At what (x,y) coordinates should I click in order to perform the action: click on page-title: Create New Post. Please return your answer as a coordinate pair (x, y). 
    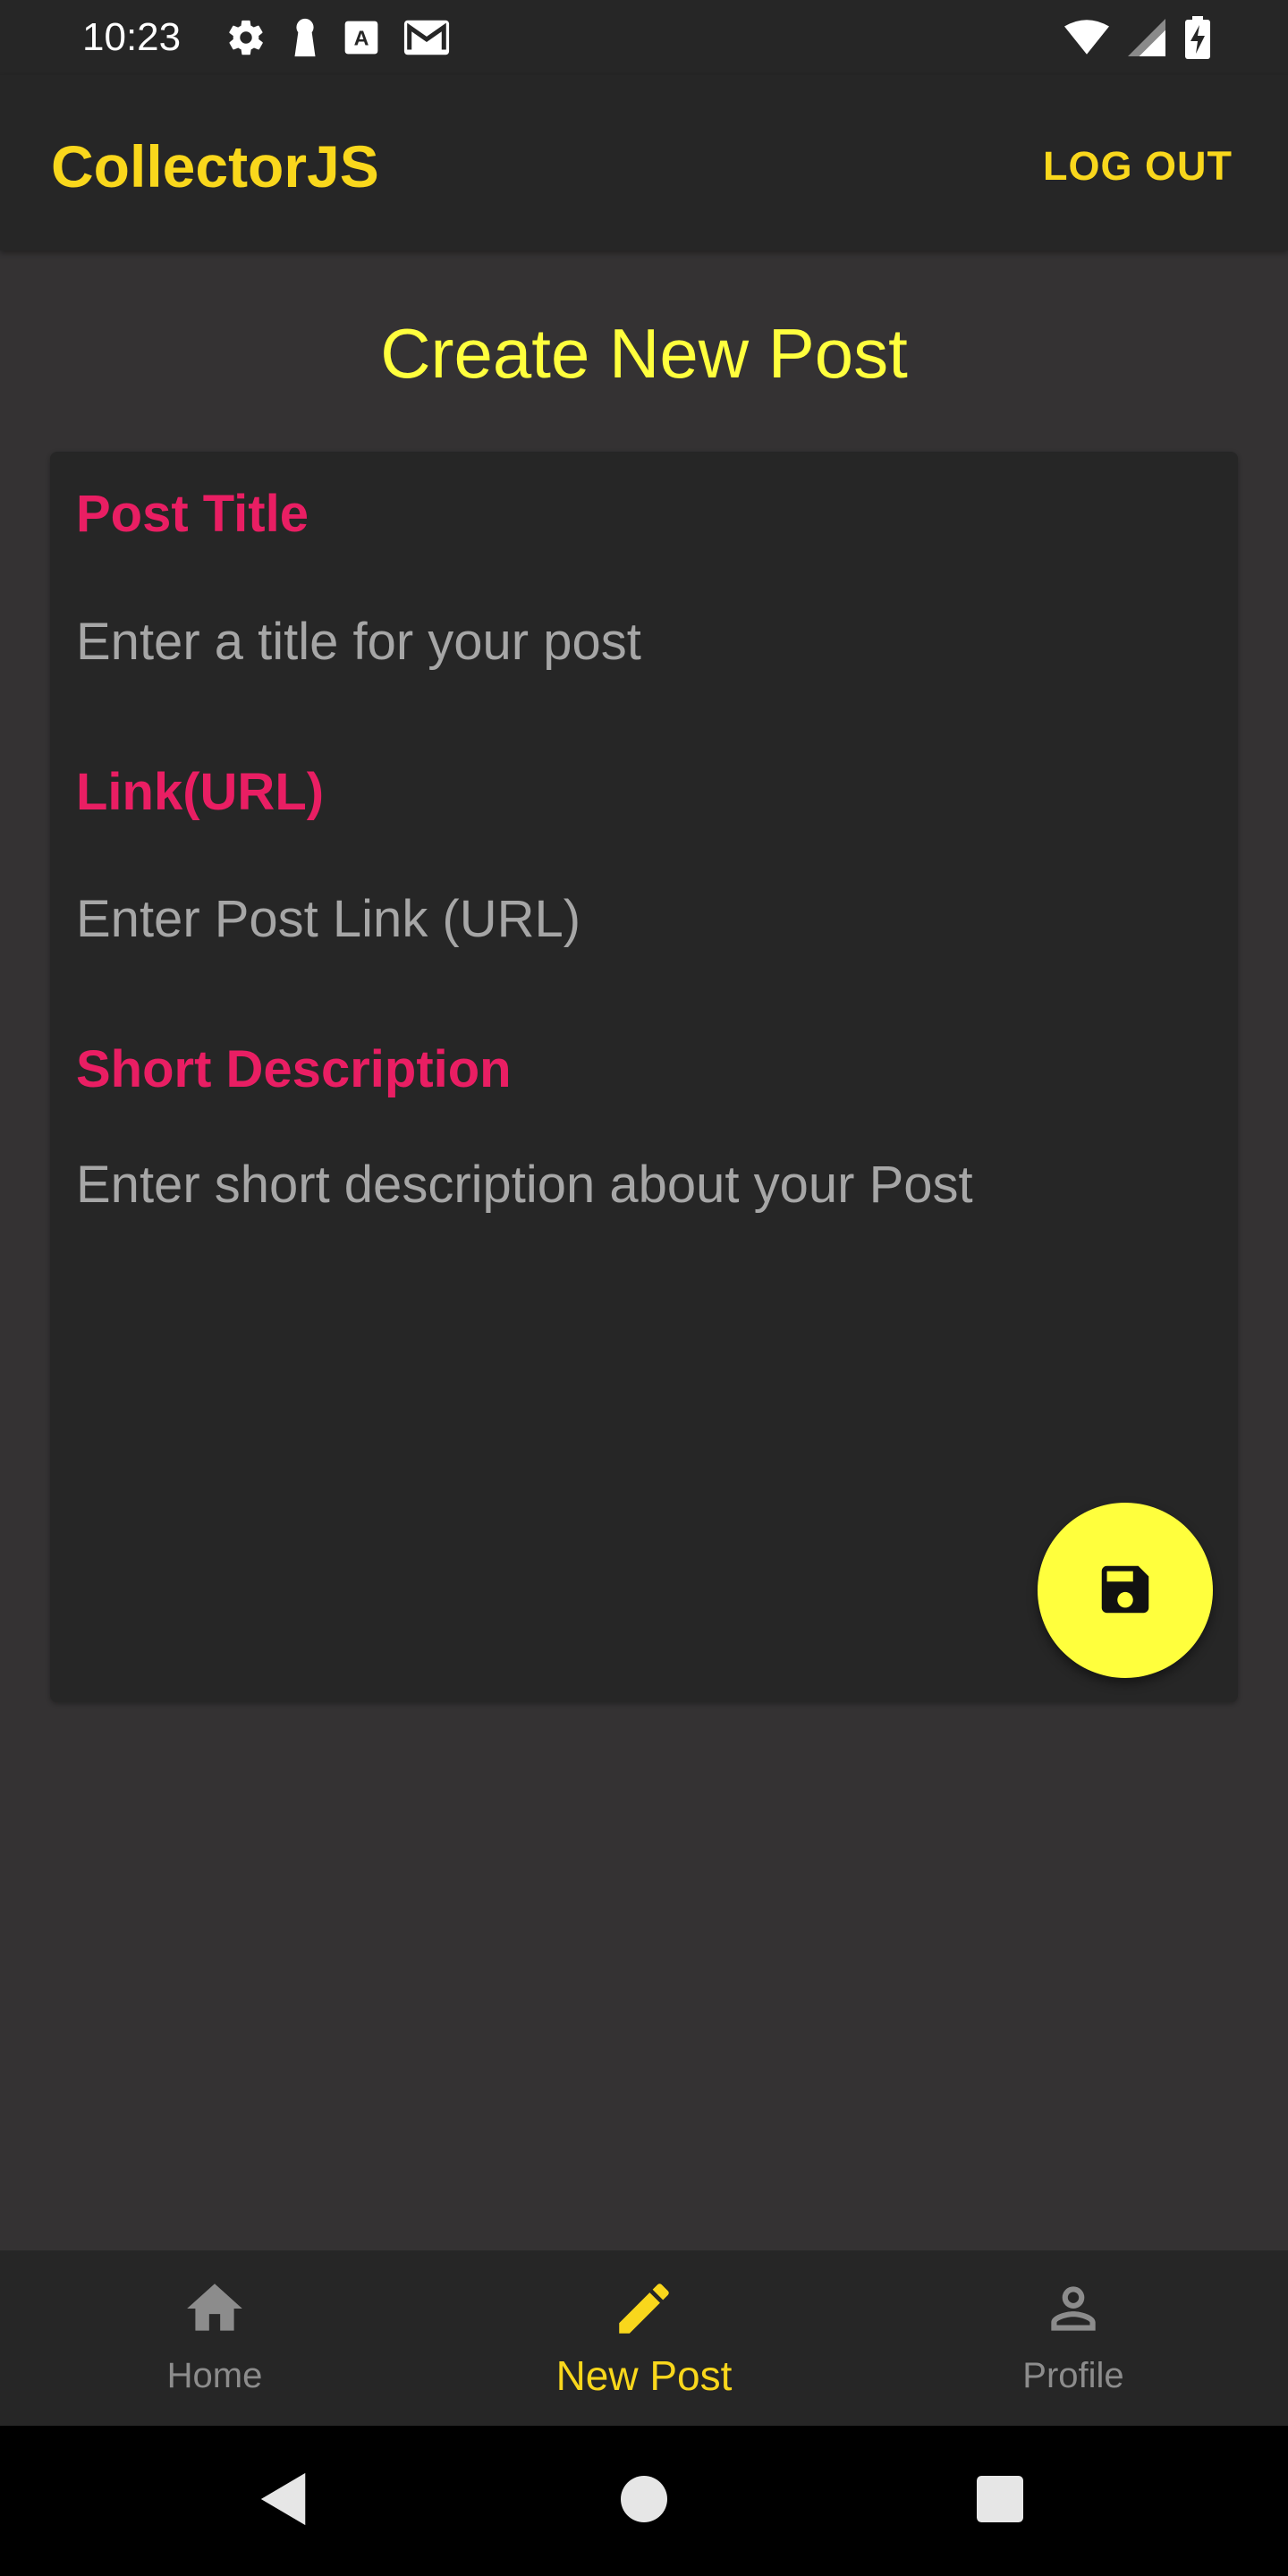
    Looking at the image, I should click on (644, 353).